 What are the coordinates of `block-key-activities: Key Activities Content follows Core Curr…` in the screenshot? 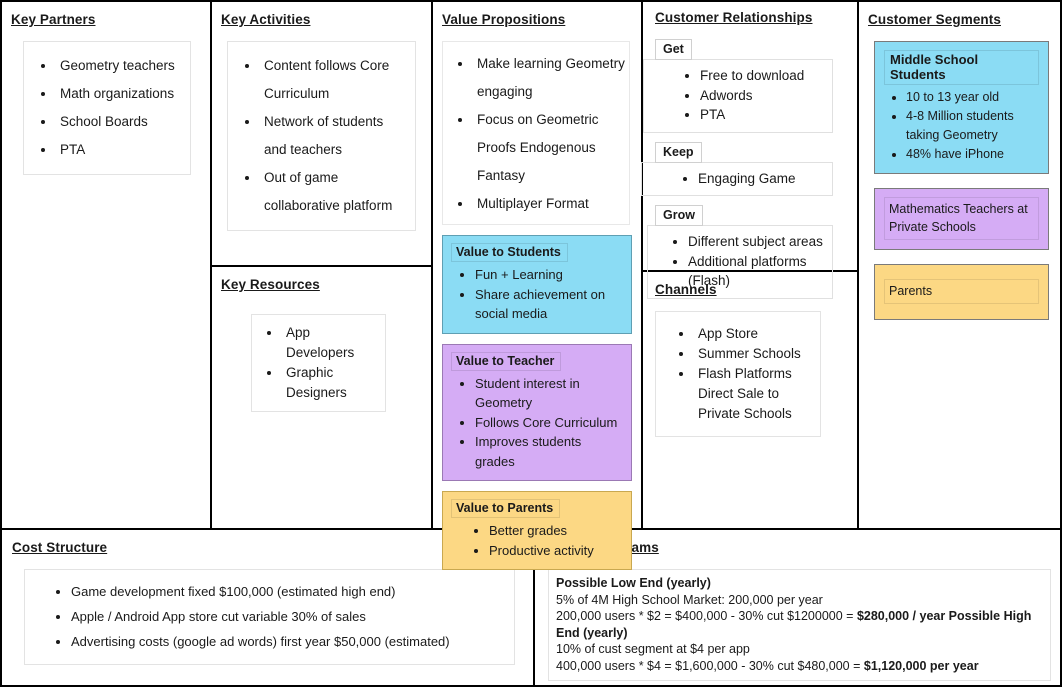 It's located at (321, 134).